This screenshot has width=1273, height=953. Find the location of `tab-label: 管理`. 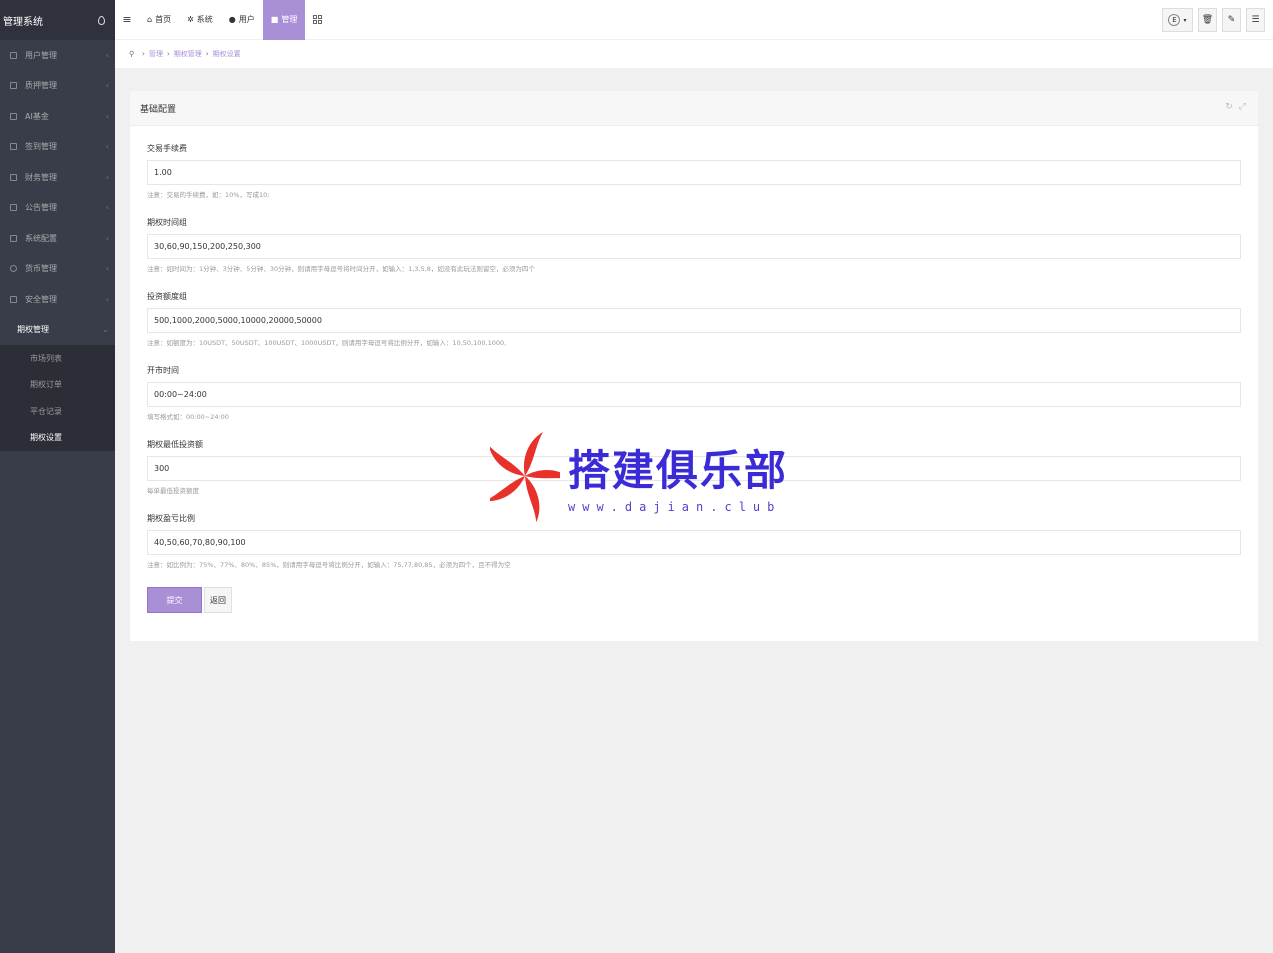

tab-label: 管理 is located at coordinates (289, 19).